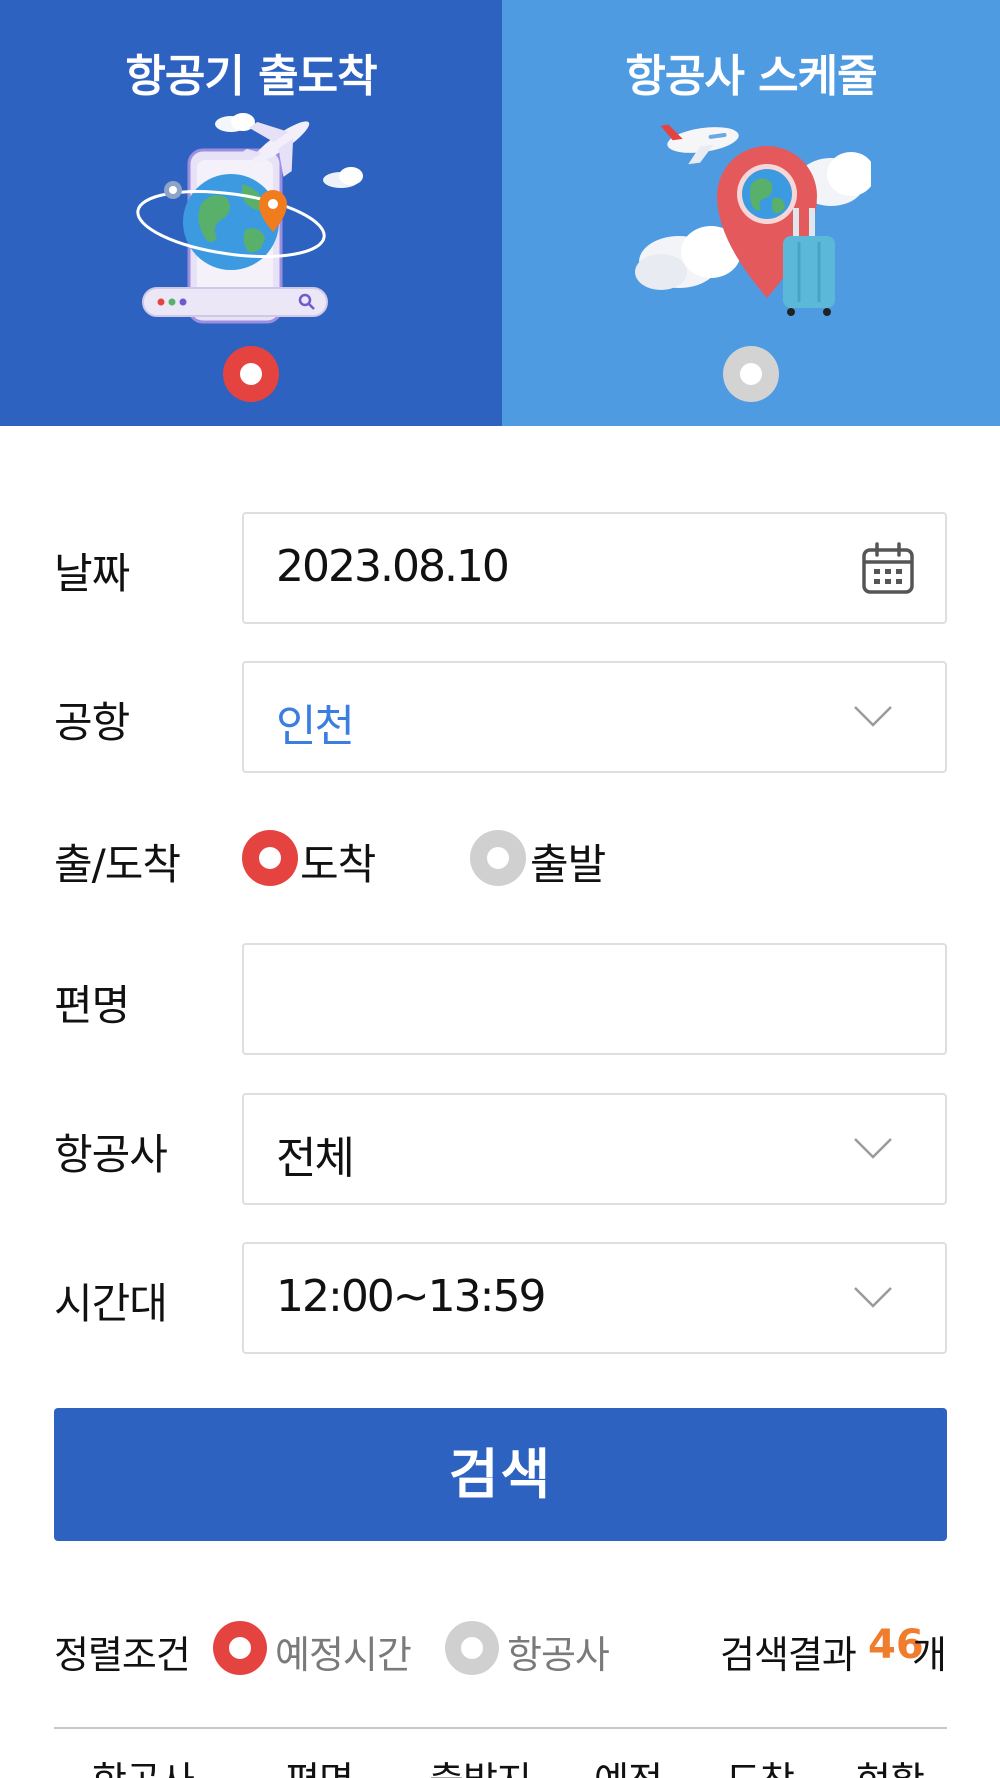 Image resolution: width=1000 pixels, height=1778 pixels. I want to click on flight-number-field, so click(594, 999).